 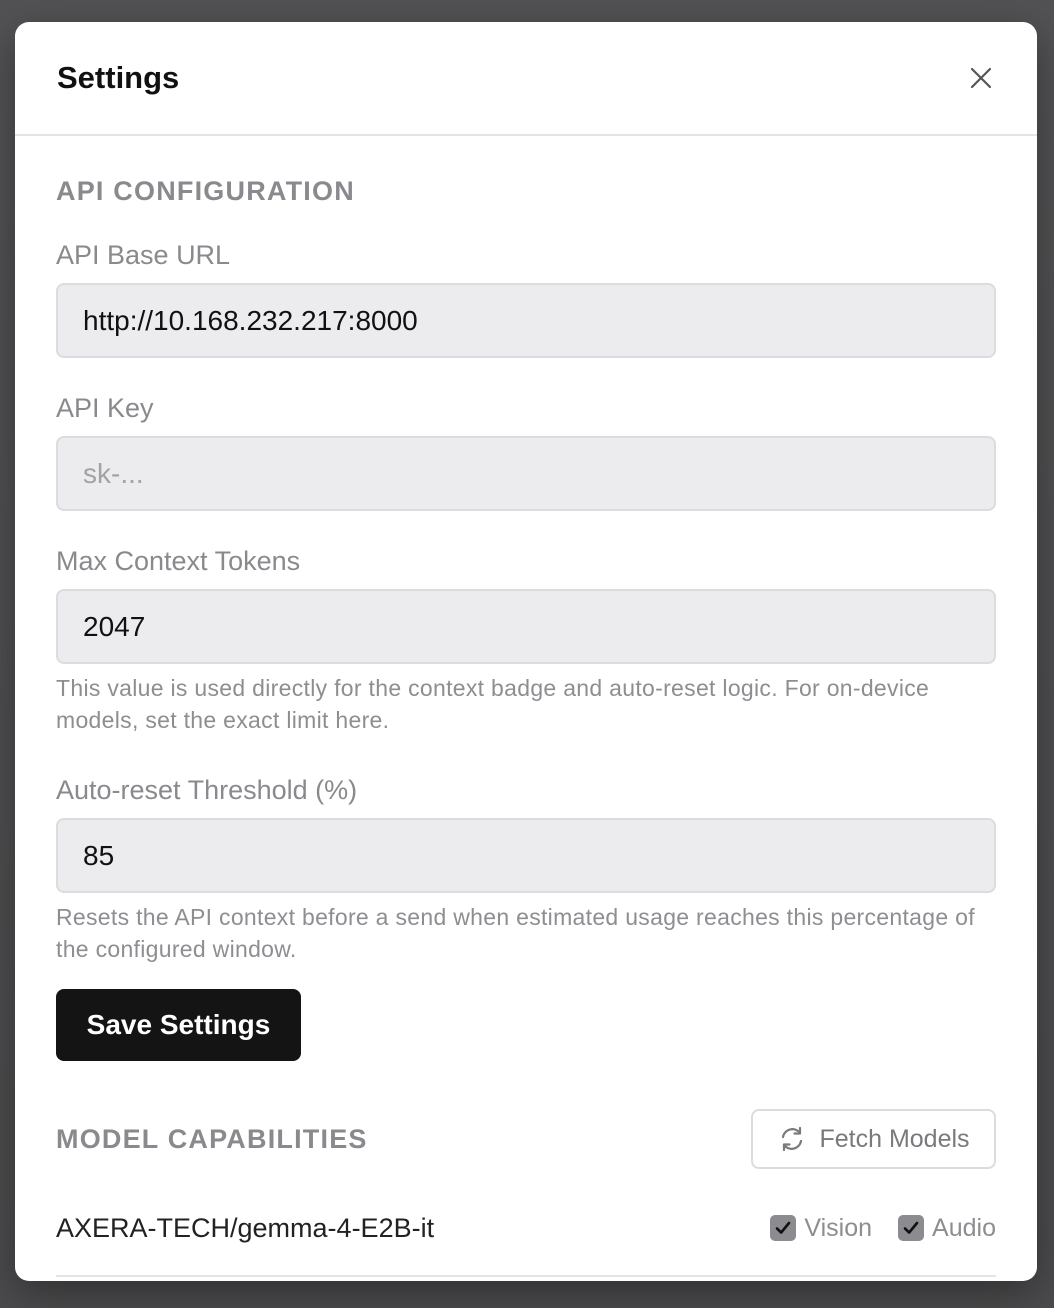 I want to click on model-row: AXERA-TECH/gemma-4-E2B-it Vision Audio, so click(x=526, y=1229).